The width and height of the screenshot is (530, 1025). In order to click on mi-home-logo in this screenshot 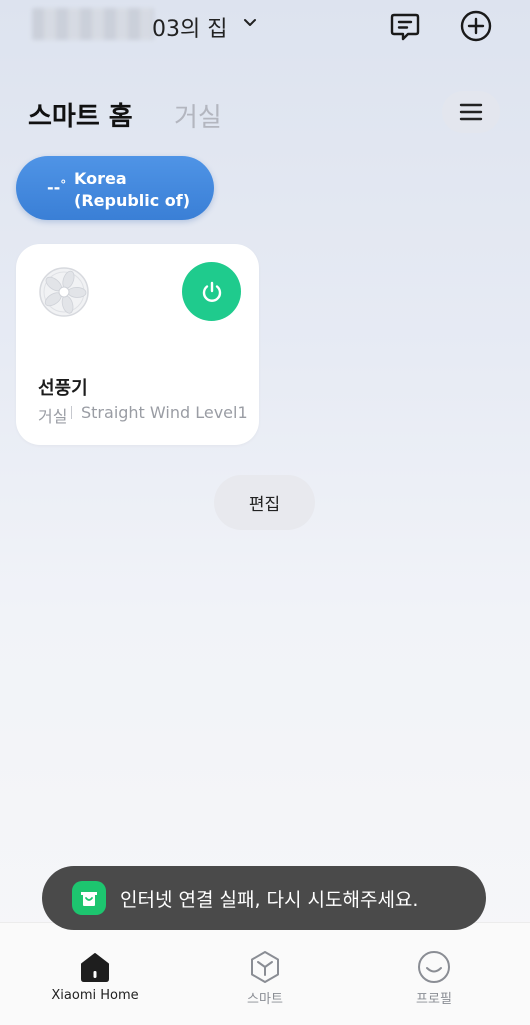, I will do `click(89, 898)`.